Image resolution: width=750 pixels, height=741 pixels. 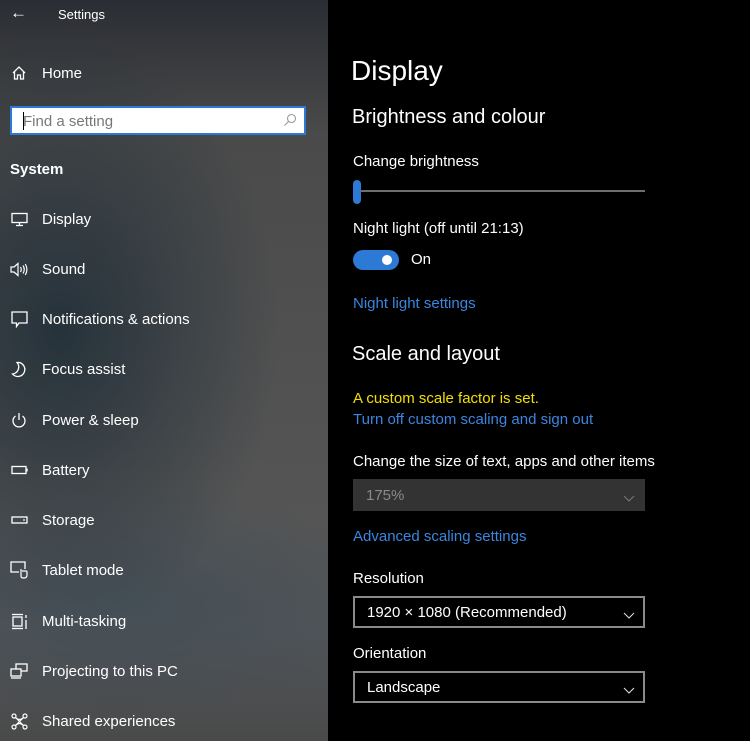 I want to click on monitor-icon, so click(x=19, y=219).